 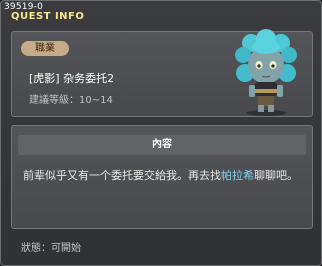 I want to click on npc-avatar, so click(x=266, y=72).